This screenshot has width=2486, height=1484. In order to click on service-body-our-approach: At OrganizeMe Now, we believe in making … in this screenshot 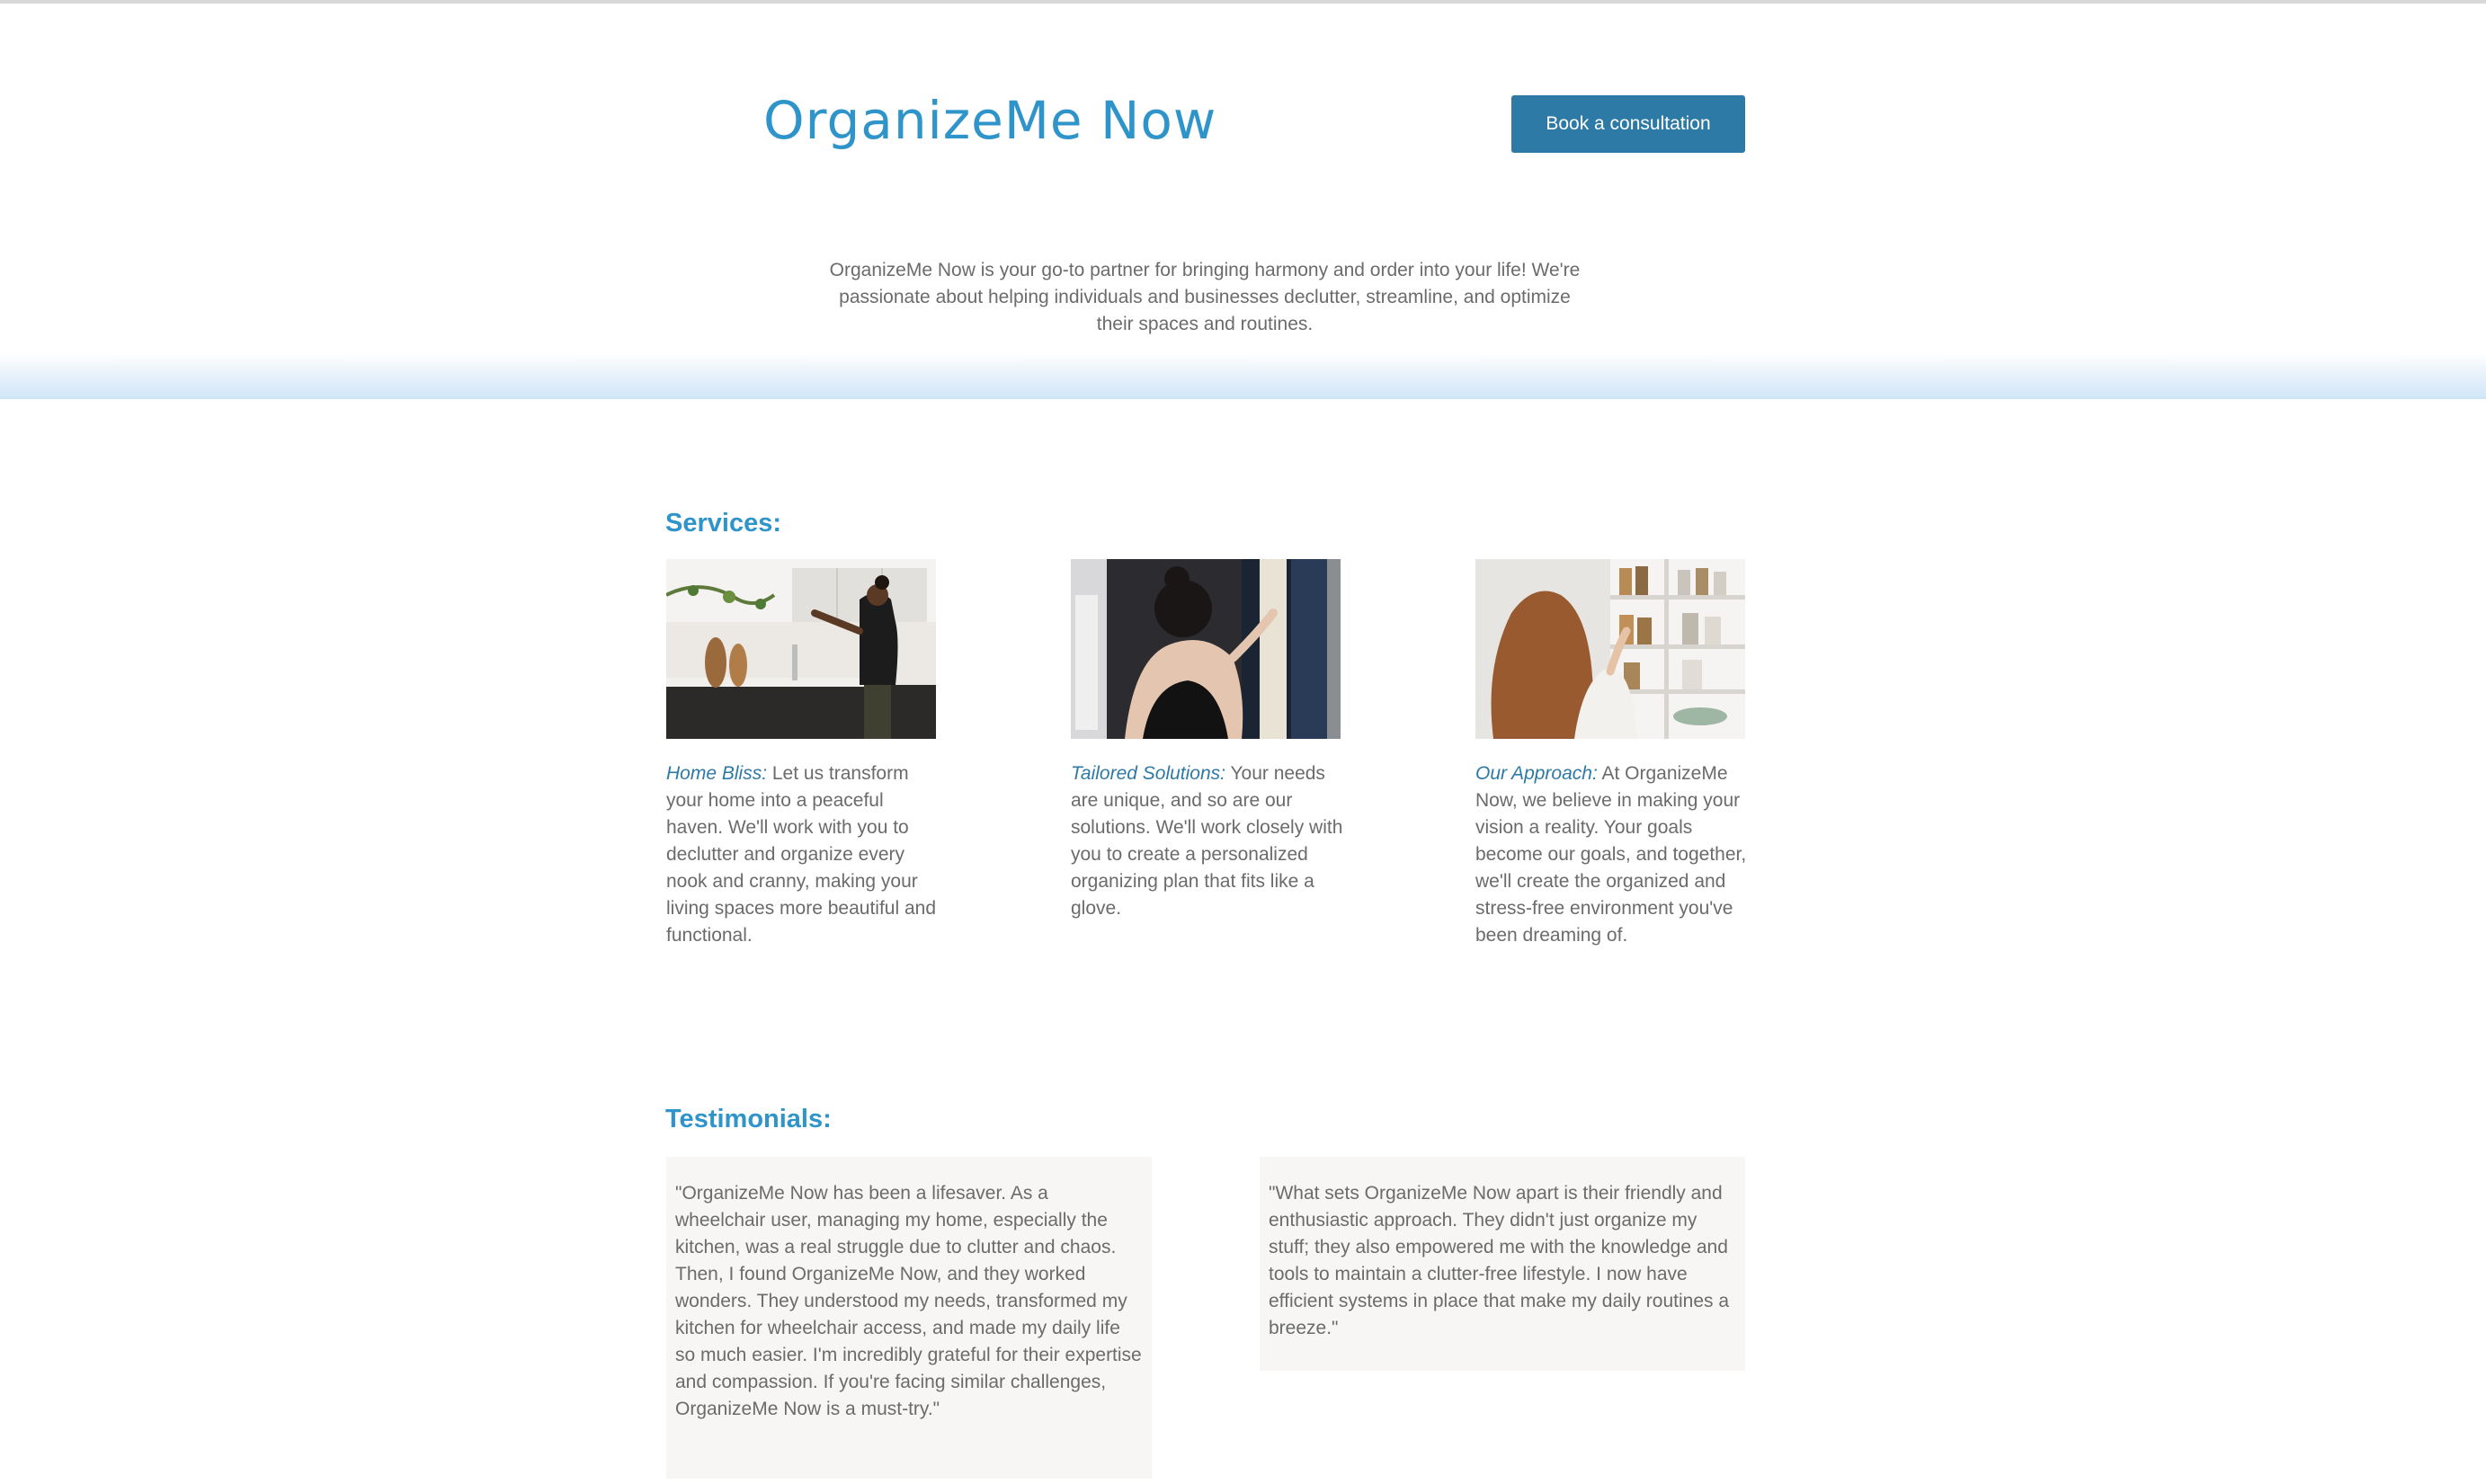, I will do `click(1611, 854)`.